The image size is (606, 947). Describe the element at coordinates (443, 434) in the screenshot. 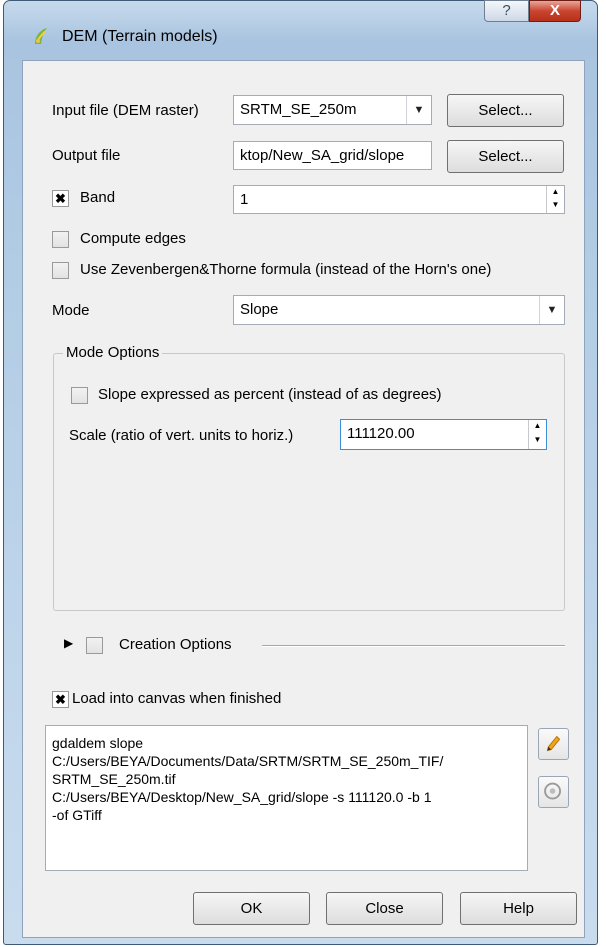

I see `scale-spinbox: 111120.00 ▲ ▼` at that location.